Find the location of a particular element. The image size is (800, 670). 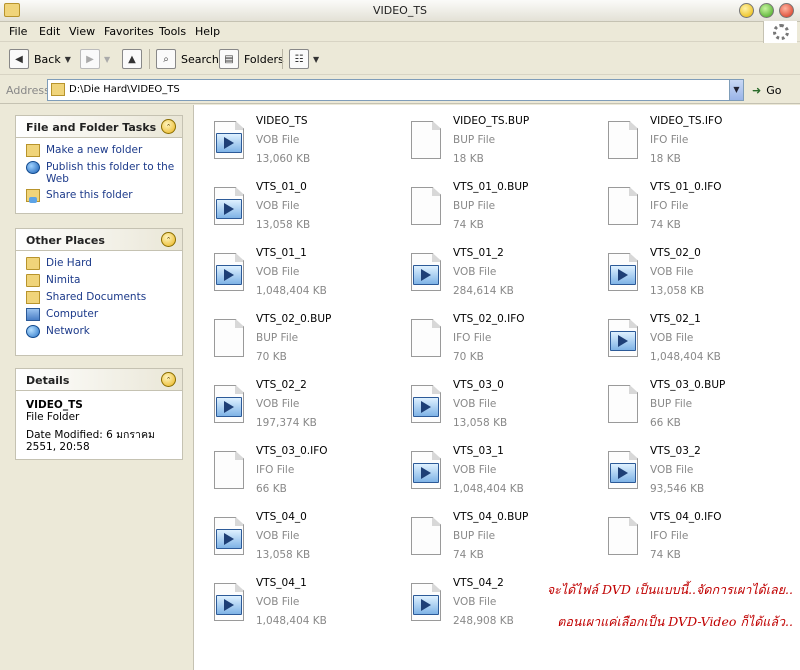

task-label: Make a new folder is located at coordinates (94, 150).